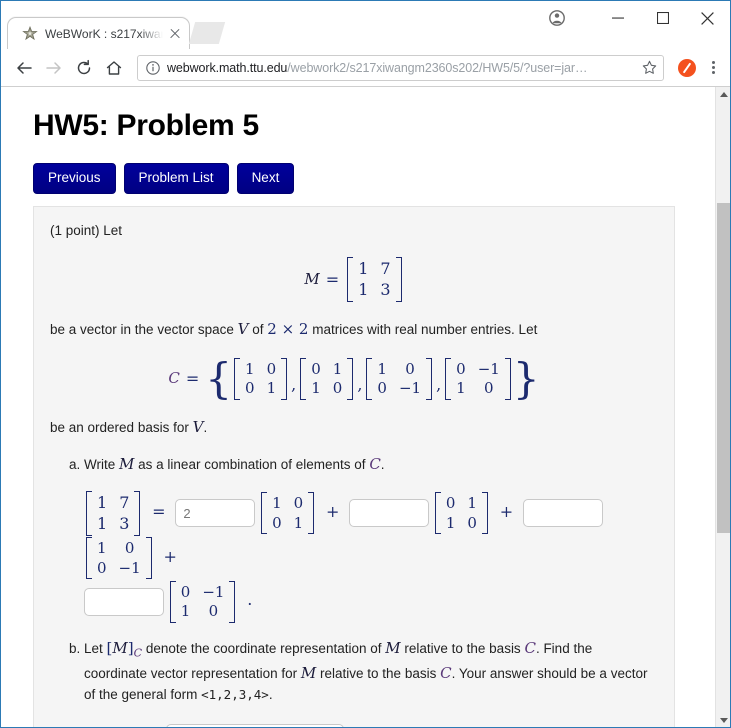 This screenshot has height=728, width=731. Describe the element at coordinates (723, 94) in the screenshot. I see `scroll-up-arrow-icon` at that location.